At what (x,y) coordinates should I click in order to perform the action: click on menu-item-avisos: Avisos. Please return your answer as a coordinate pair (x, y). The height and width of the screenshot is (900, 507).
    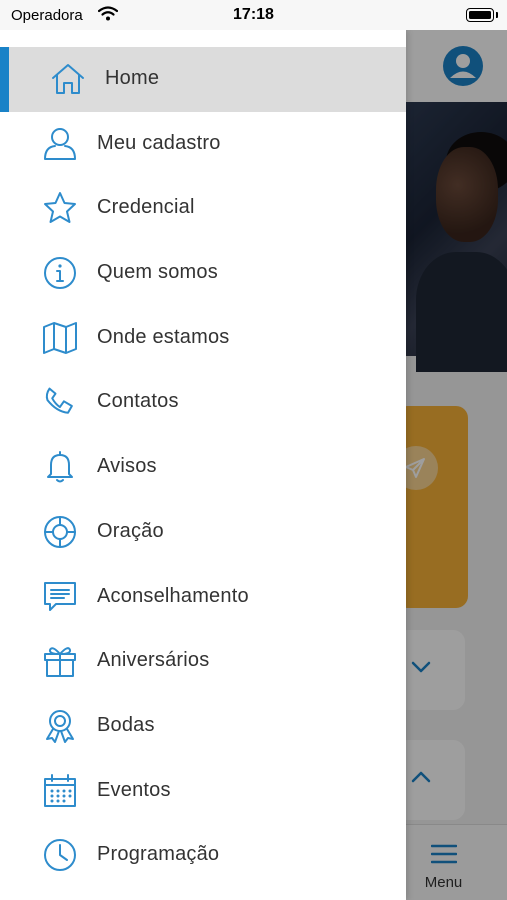
    Looking at the image, I should click on (203, 467).